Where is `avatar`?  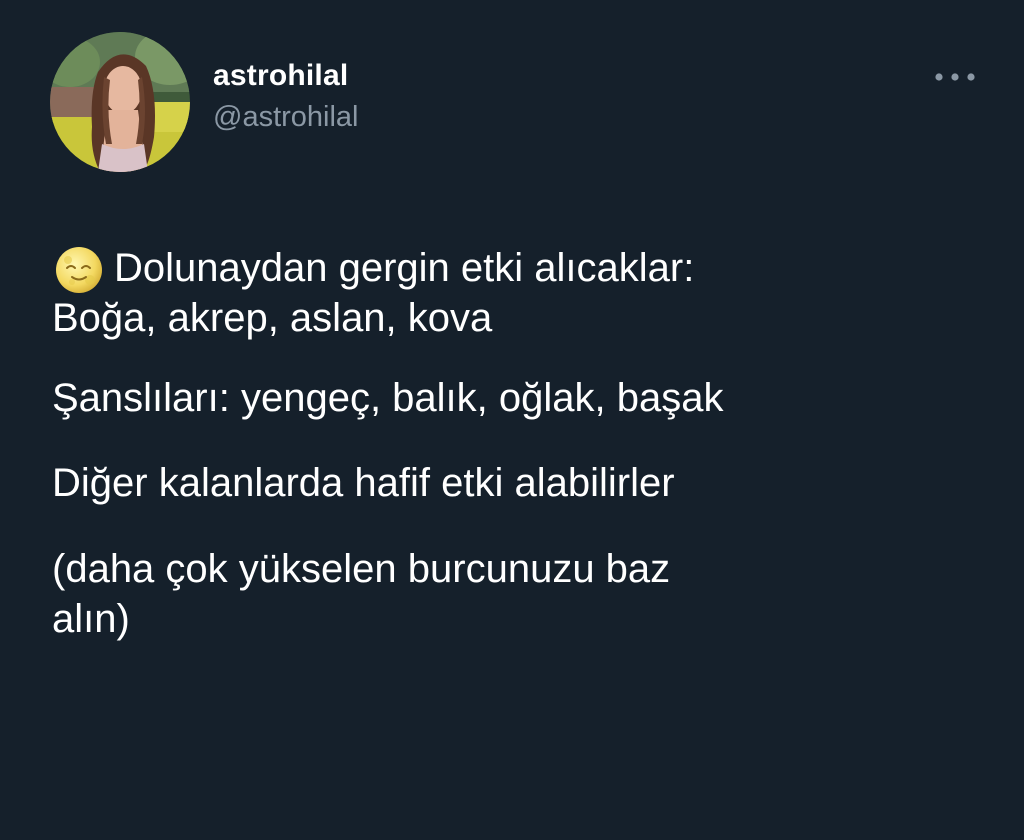
avatar is located at coordinates (120, 102).